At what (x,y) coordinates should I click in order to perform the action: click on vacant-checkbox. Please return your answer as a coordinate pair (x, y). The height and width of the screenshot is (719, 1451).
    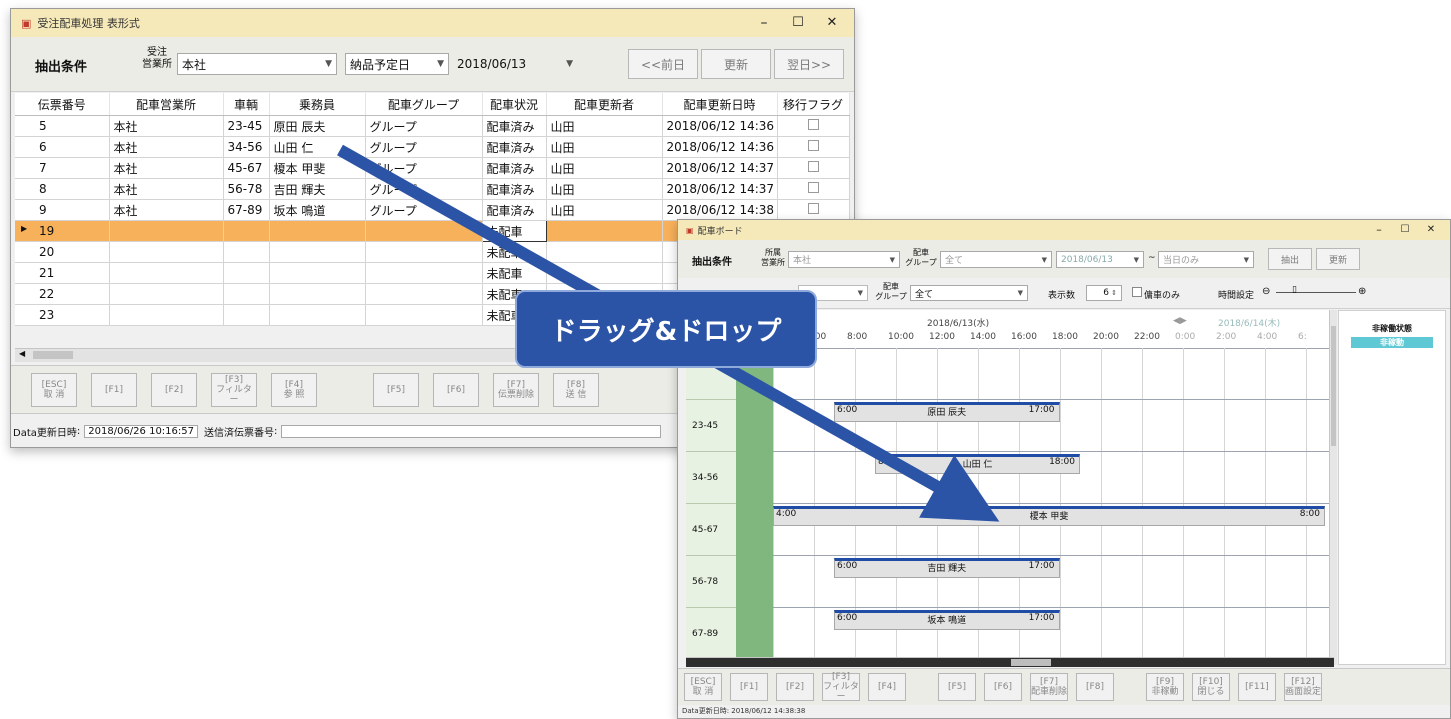
    Looking at the image, I should click on (1137, 292).